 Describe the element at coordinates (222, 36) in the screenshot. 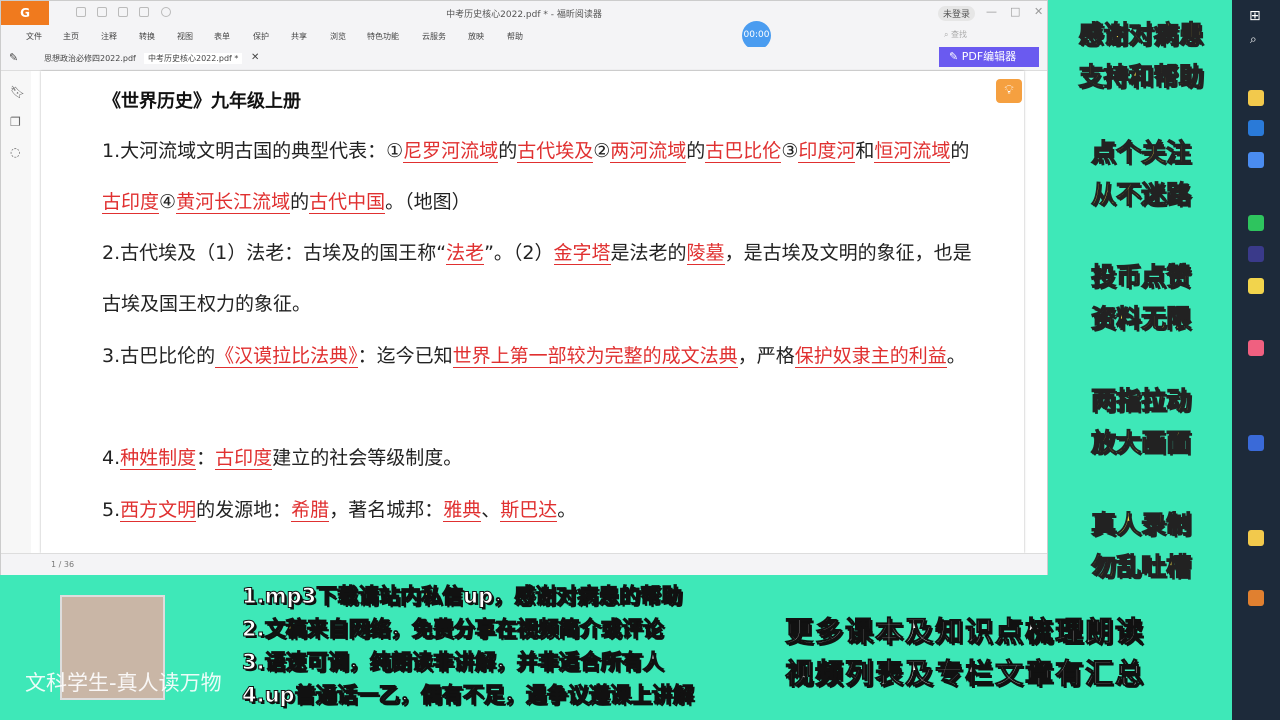

I see `menu-5: 表单` at that location.